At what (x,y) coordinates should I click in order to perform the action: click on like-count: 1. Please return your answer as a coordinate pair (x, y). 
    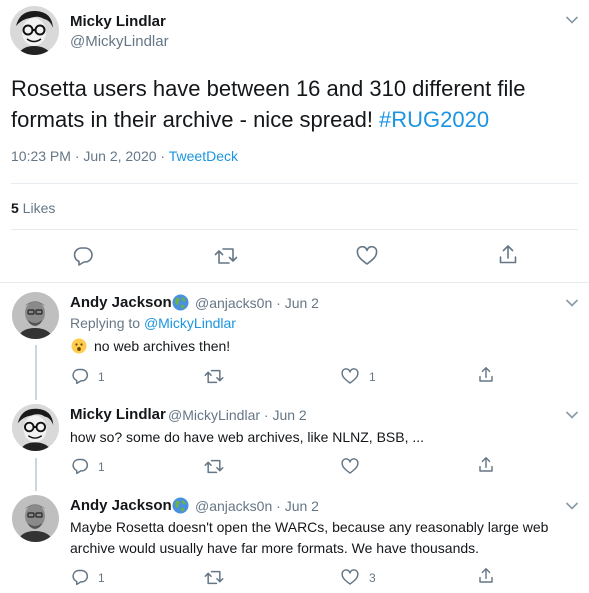
    Looking at the image, I should click on (372, 377).